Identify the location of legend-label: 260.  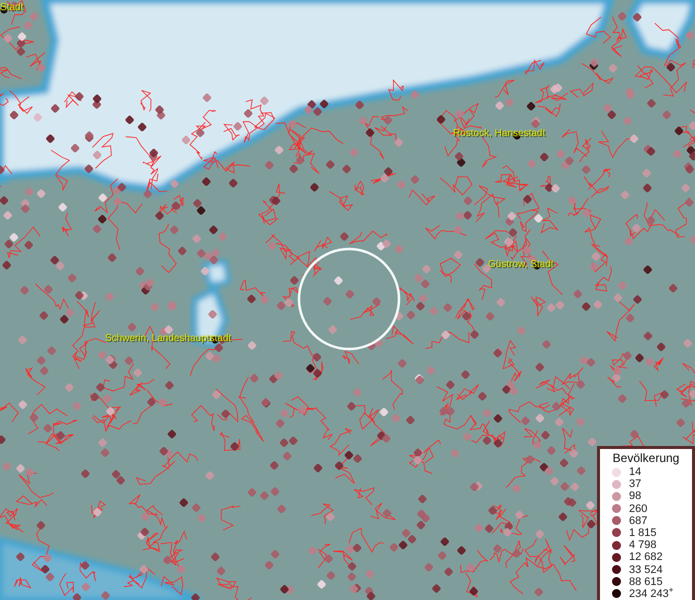
(638, 508).